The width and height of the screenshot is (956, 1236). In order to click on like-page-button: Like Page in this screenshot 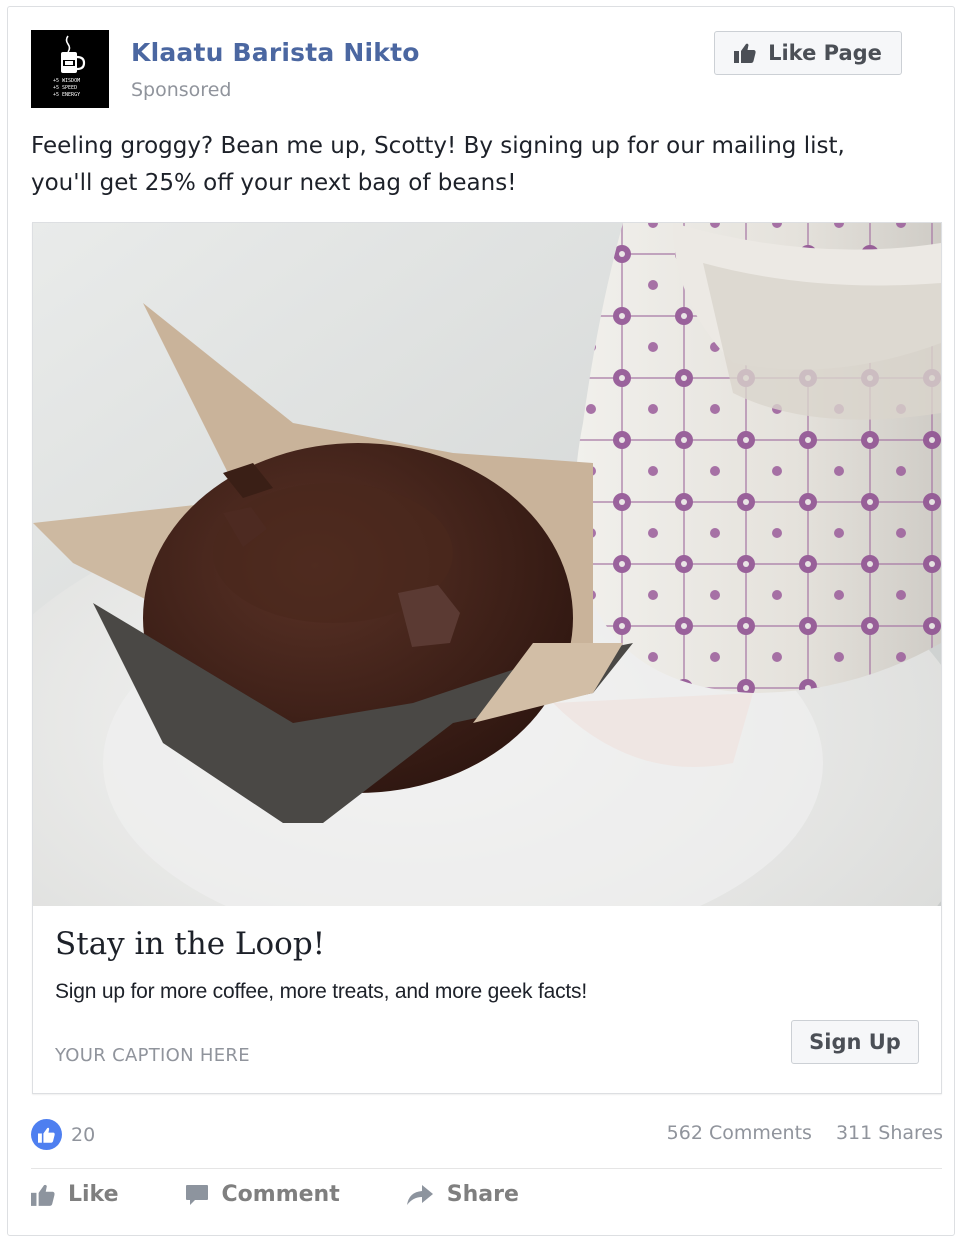, I will do `click(808, 53)`.